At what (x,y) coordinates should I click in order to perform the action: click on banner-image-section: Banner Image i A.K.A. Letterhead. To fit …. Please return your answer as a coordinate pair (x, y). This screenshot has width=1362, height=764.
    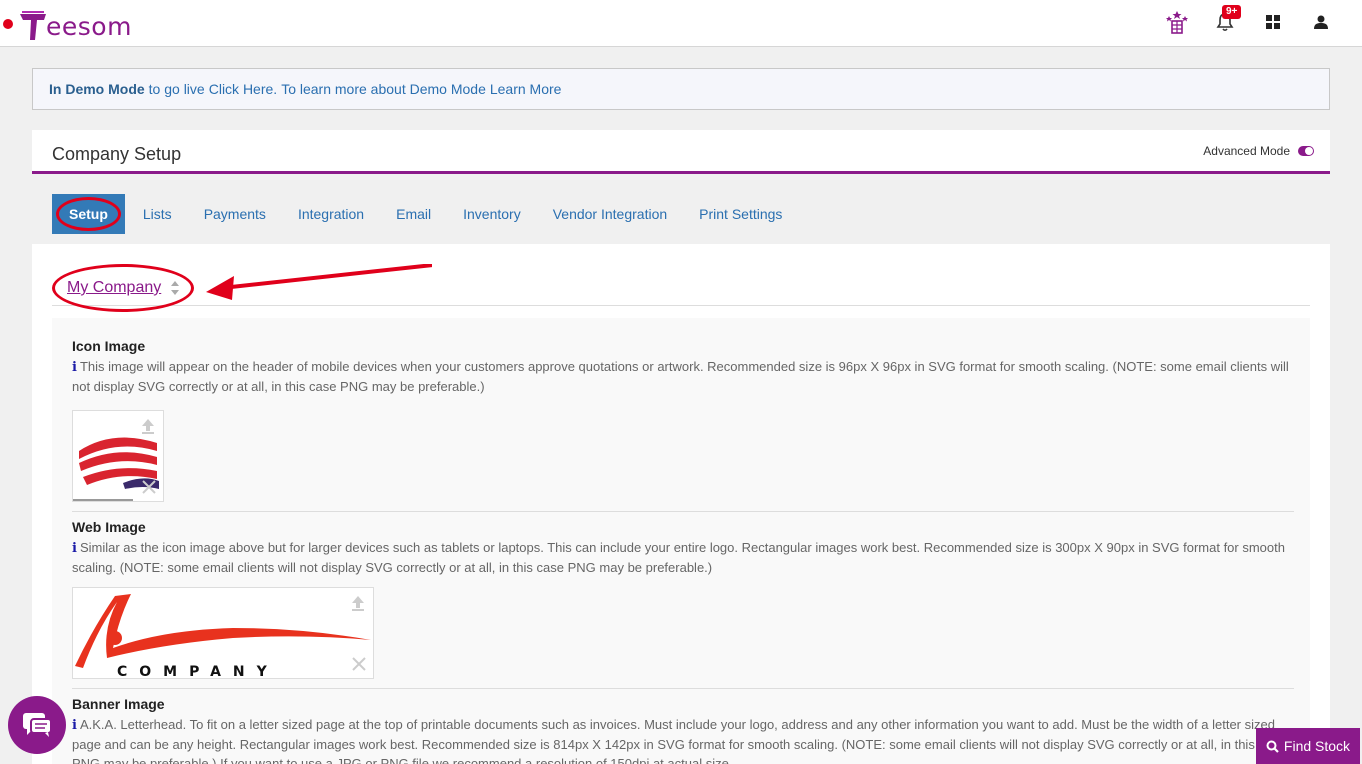
    Looking at the image, I should click on (683, 730).